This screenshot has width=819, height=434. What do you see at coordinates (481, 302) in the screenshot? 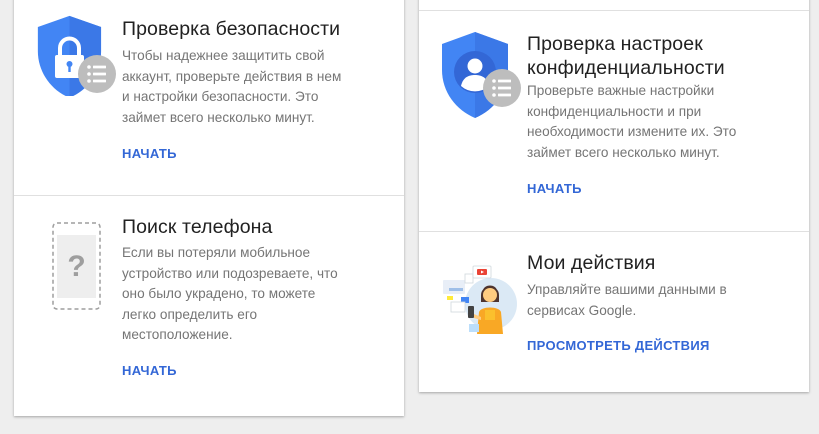
I see `activity-illustration-icon` at bounding box center [481, 302].